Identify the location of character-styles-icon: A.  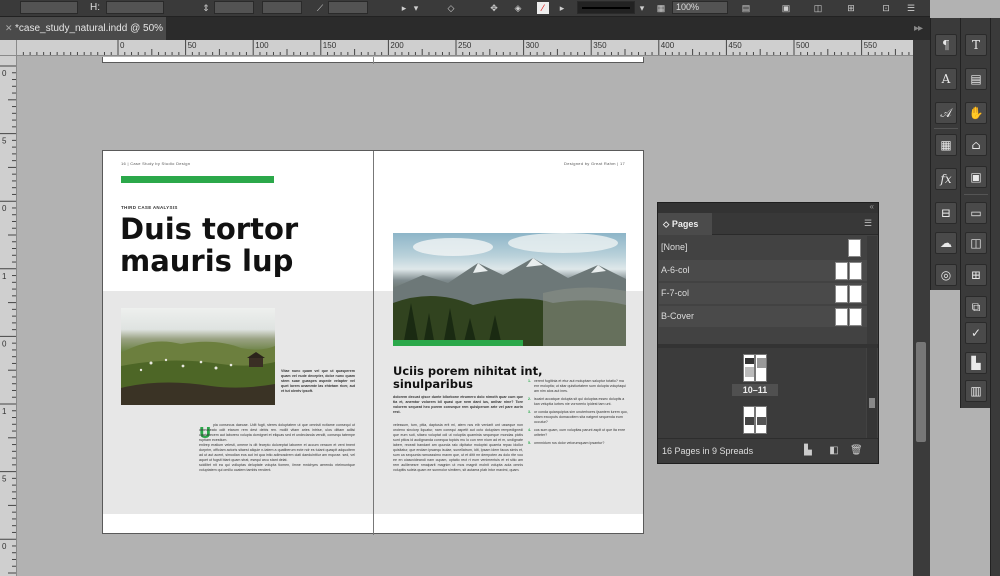
(946, 79).